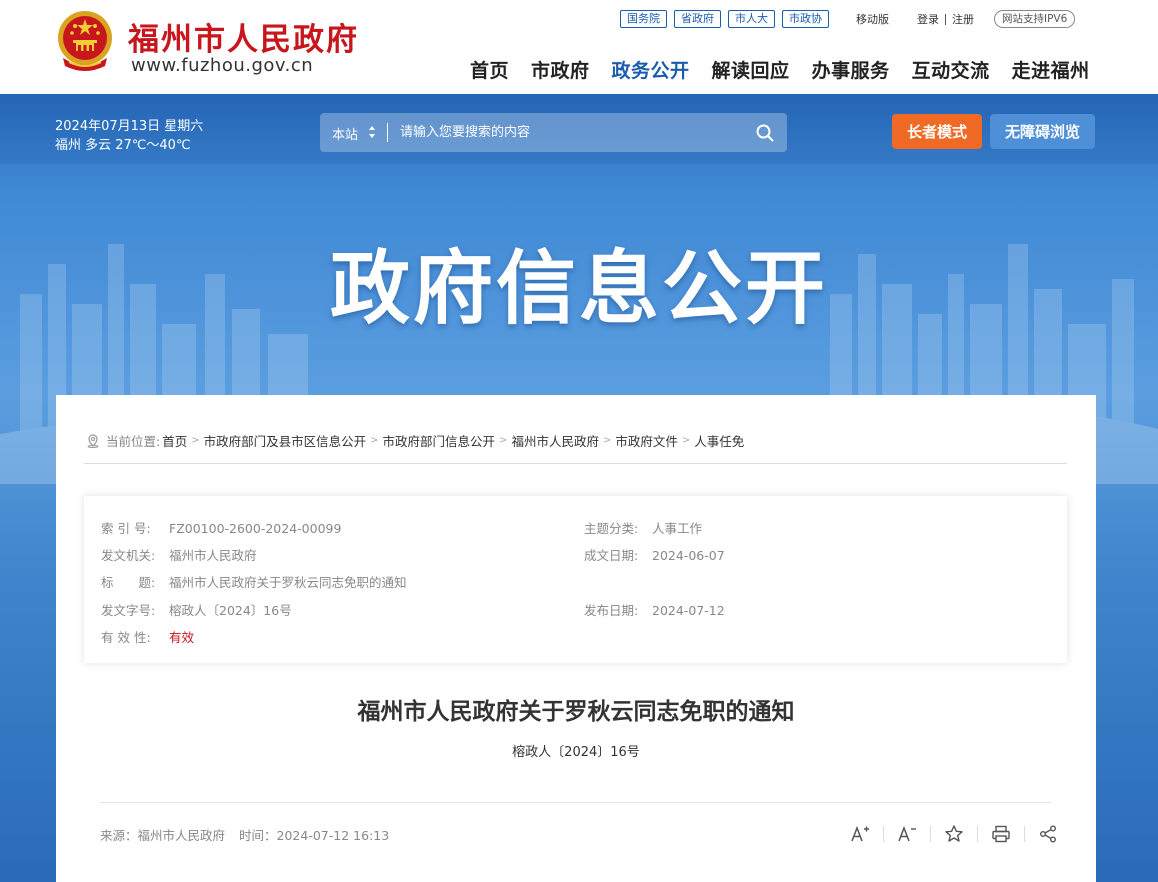 This screenshot has height=882, width=1158. I want to click on breadcrumb-departments: 市政府部门及县市区信息公开, so click(285, 440).